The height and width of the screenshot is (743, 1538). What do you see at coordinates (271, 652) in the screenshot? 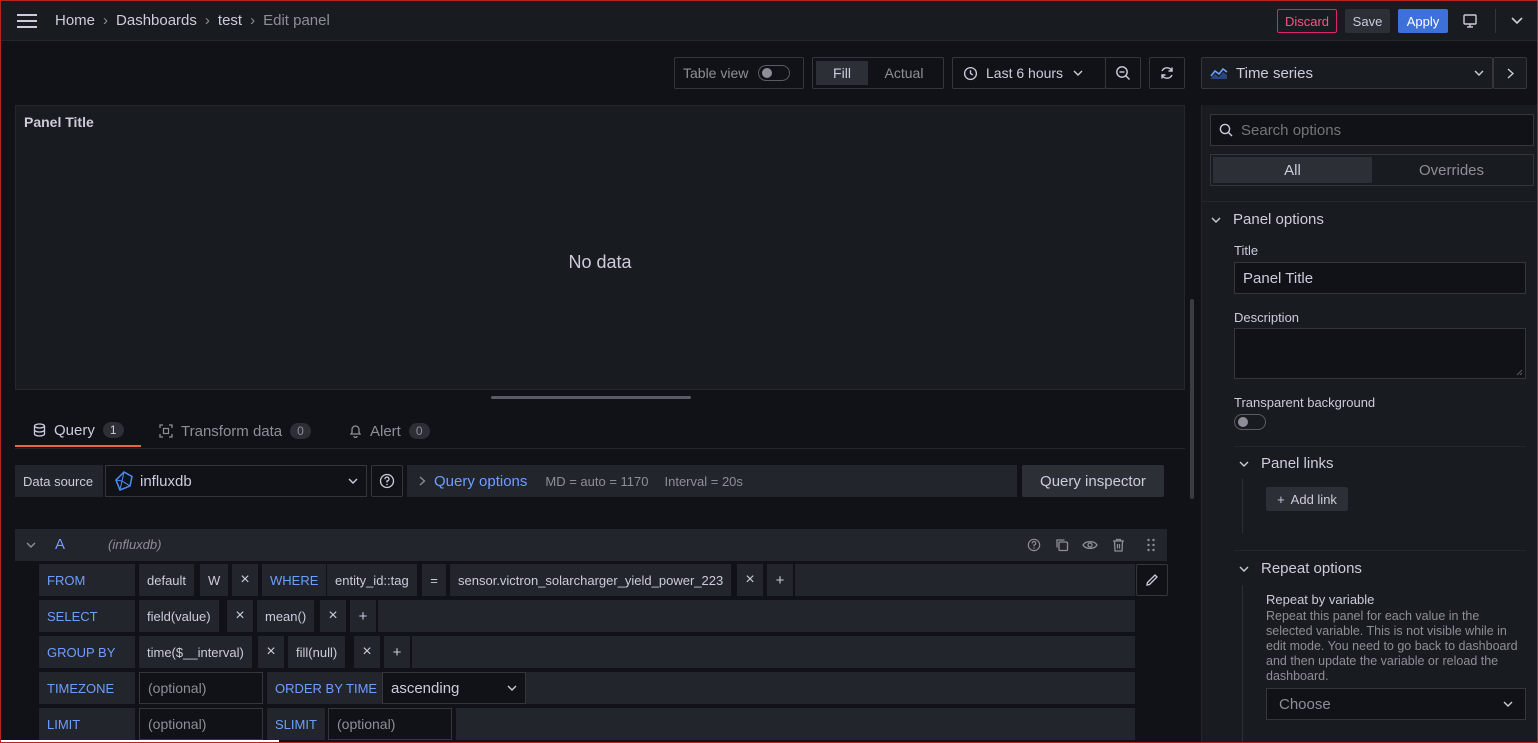
I see `remove-groupby-time-button: ×` at bounding box center [271, 652].